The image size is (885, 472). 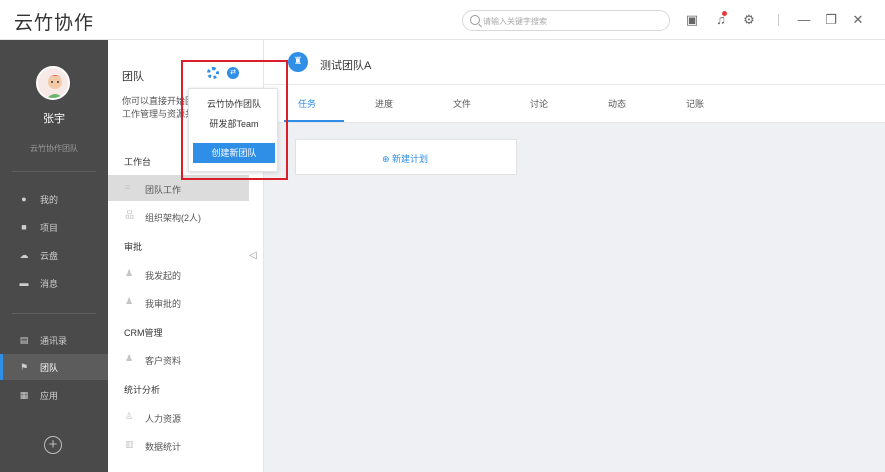 What do you see at coordinates (178, 188) in the screenshot?
I see `sidebar-item-team-work: ≡ 团队工作` at bounding box center [178, 188].